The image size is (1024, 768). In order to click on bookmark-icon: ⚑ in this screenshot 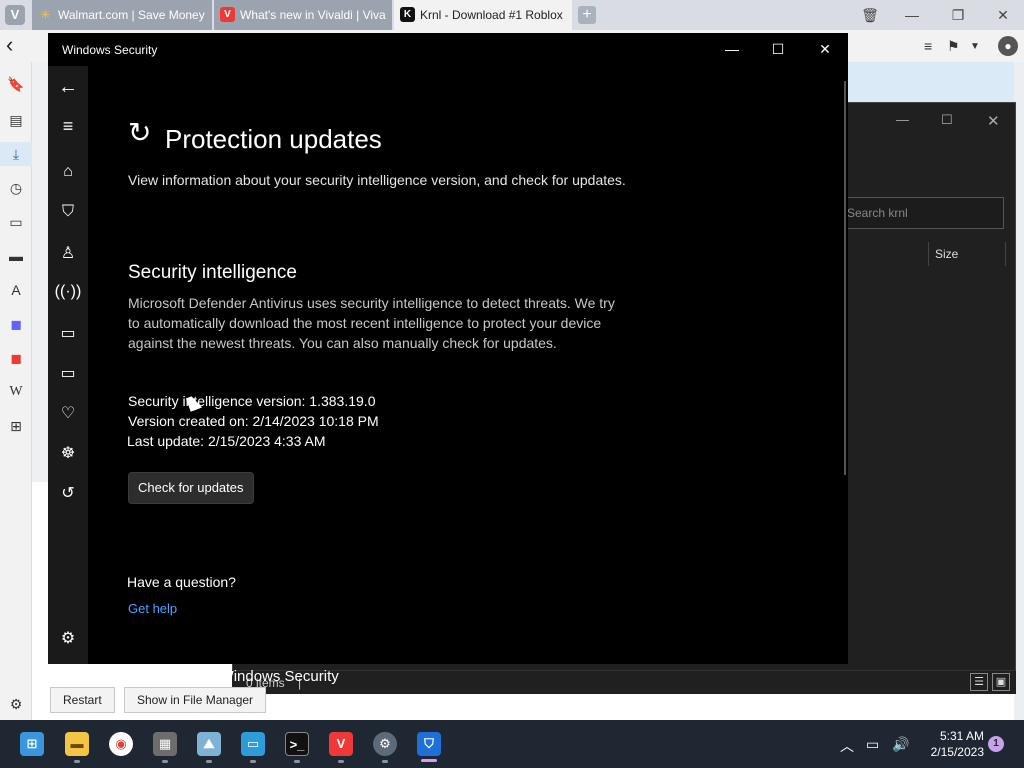, I will do `click(953, 46)`.